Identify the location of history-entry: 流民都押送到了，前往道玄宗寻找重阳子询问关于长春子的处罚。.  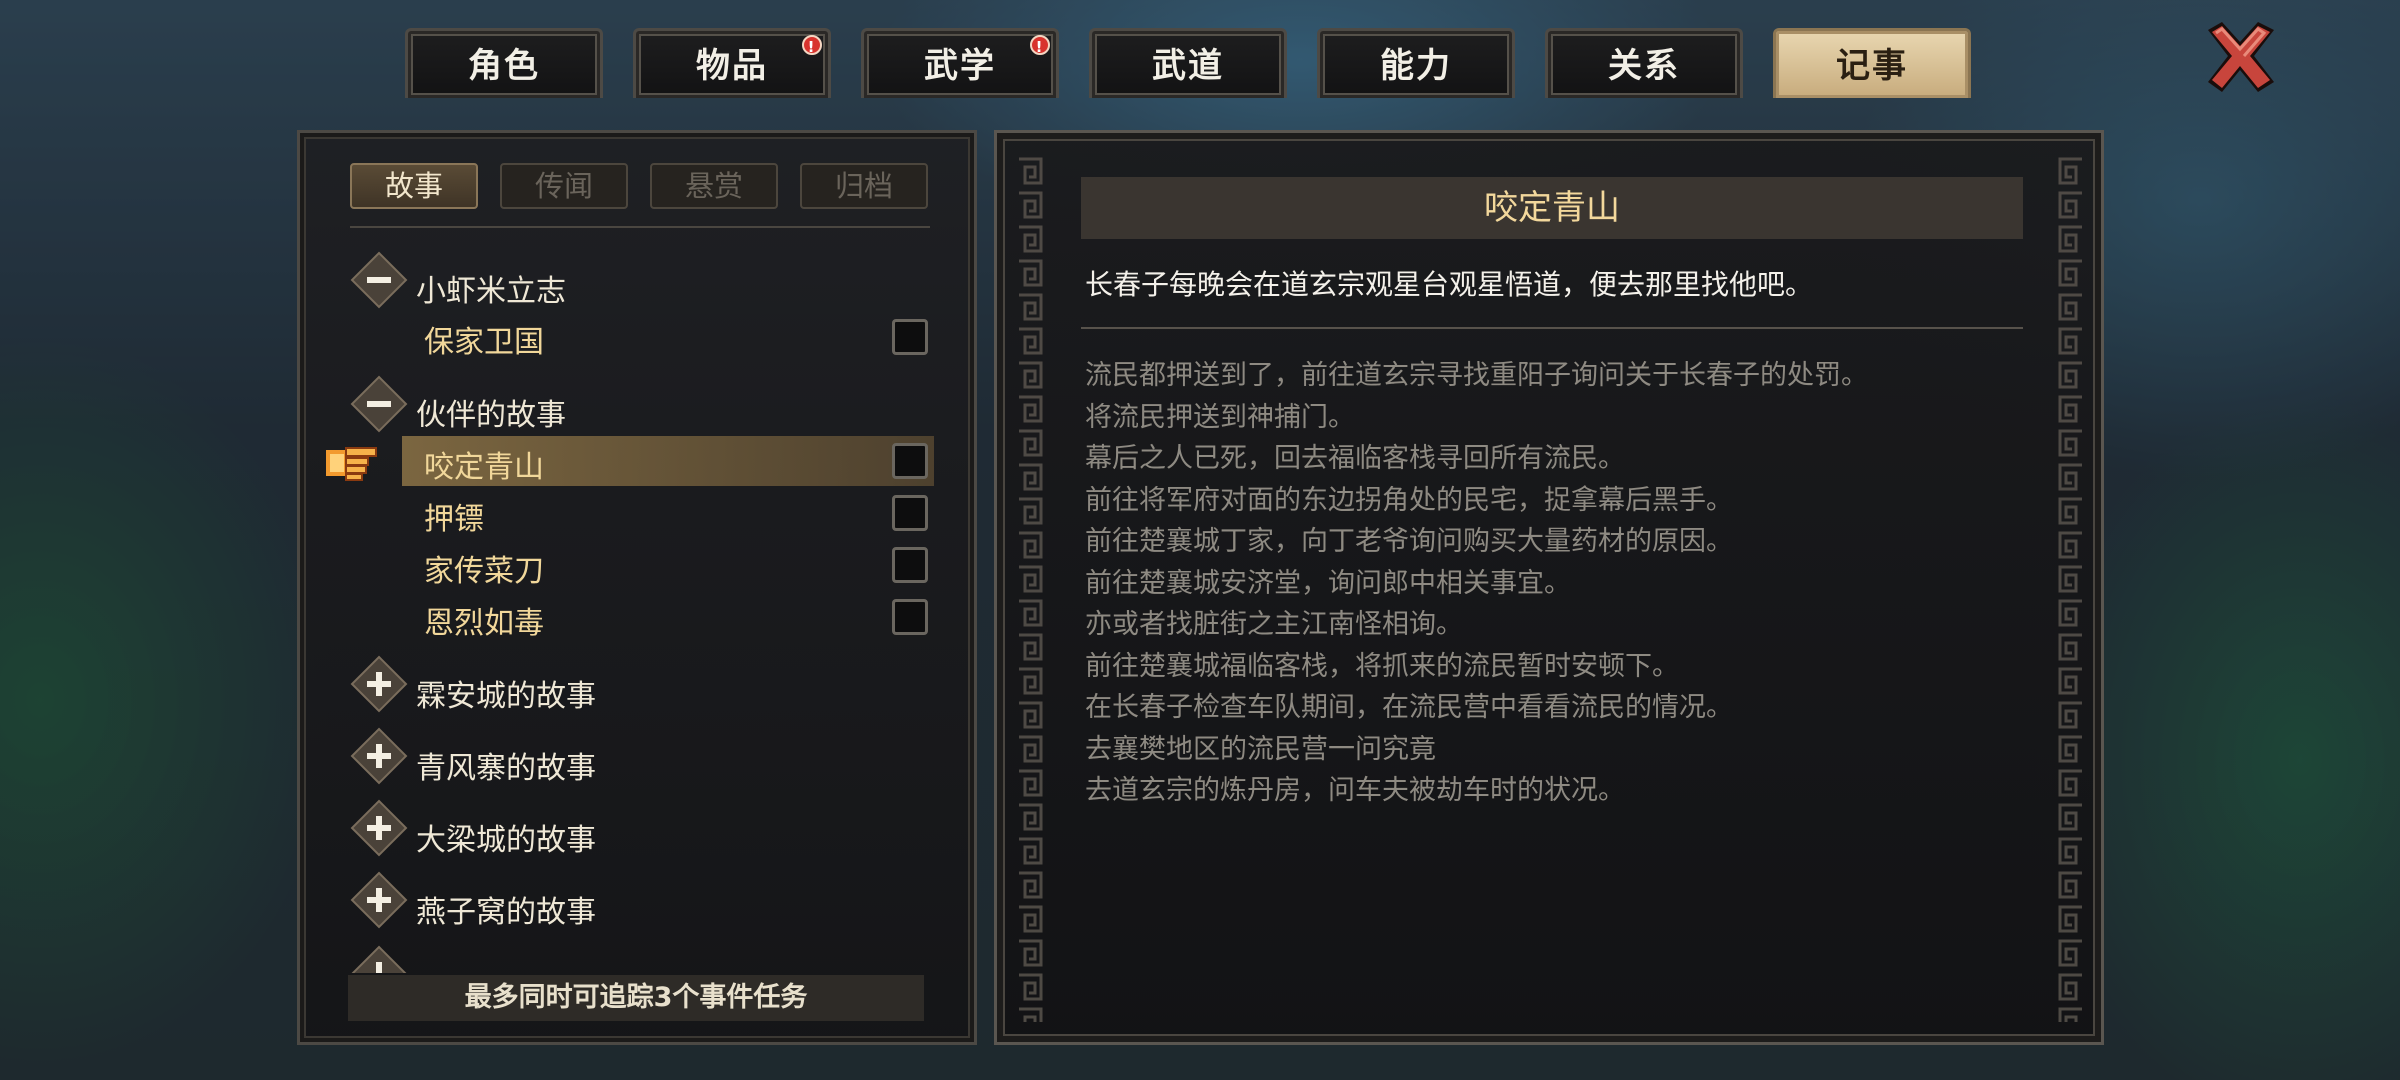
(1476, 375).